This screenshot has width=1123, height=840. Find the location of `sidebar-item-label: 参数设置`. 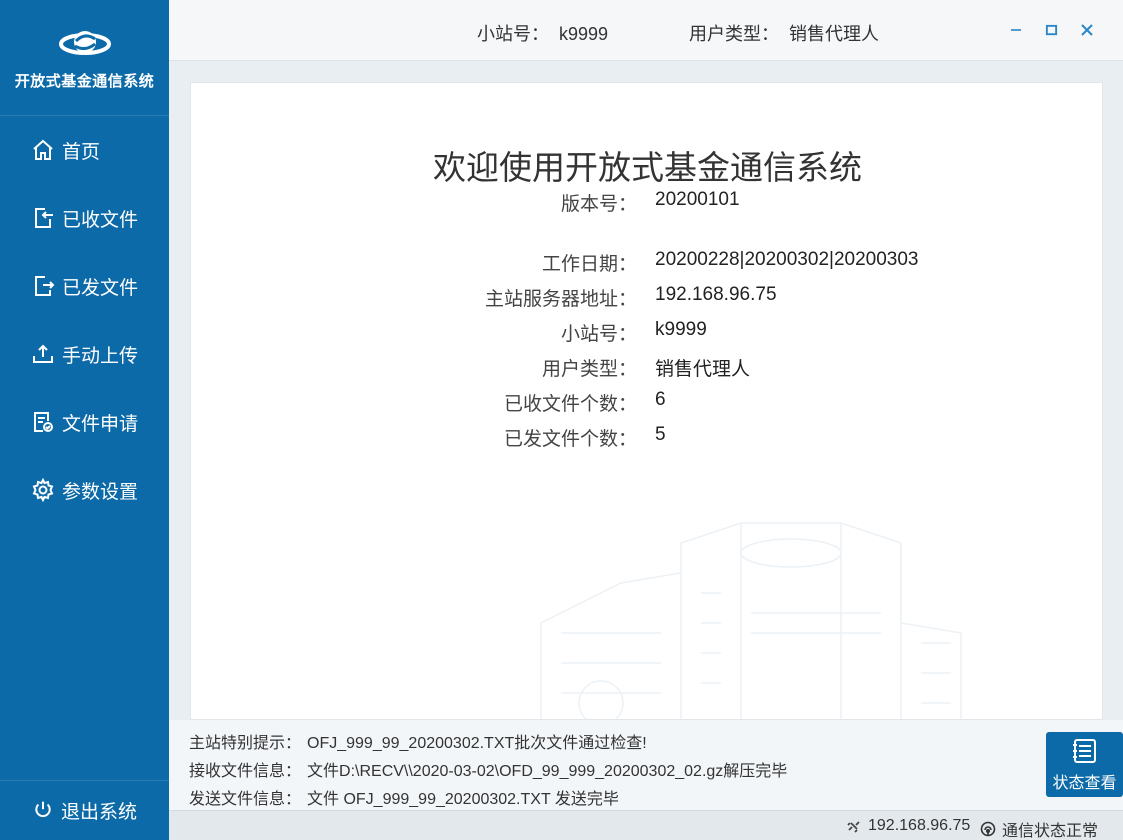

sidebar-item-label: 参数设置 is located at coordinates (100, 492).